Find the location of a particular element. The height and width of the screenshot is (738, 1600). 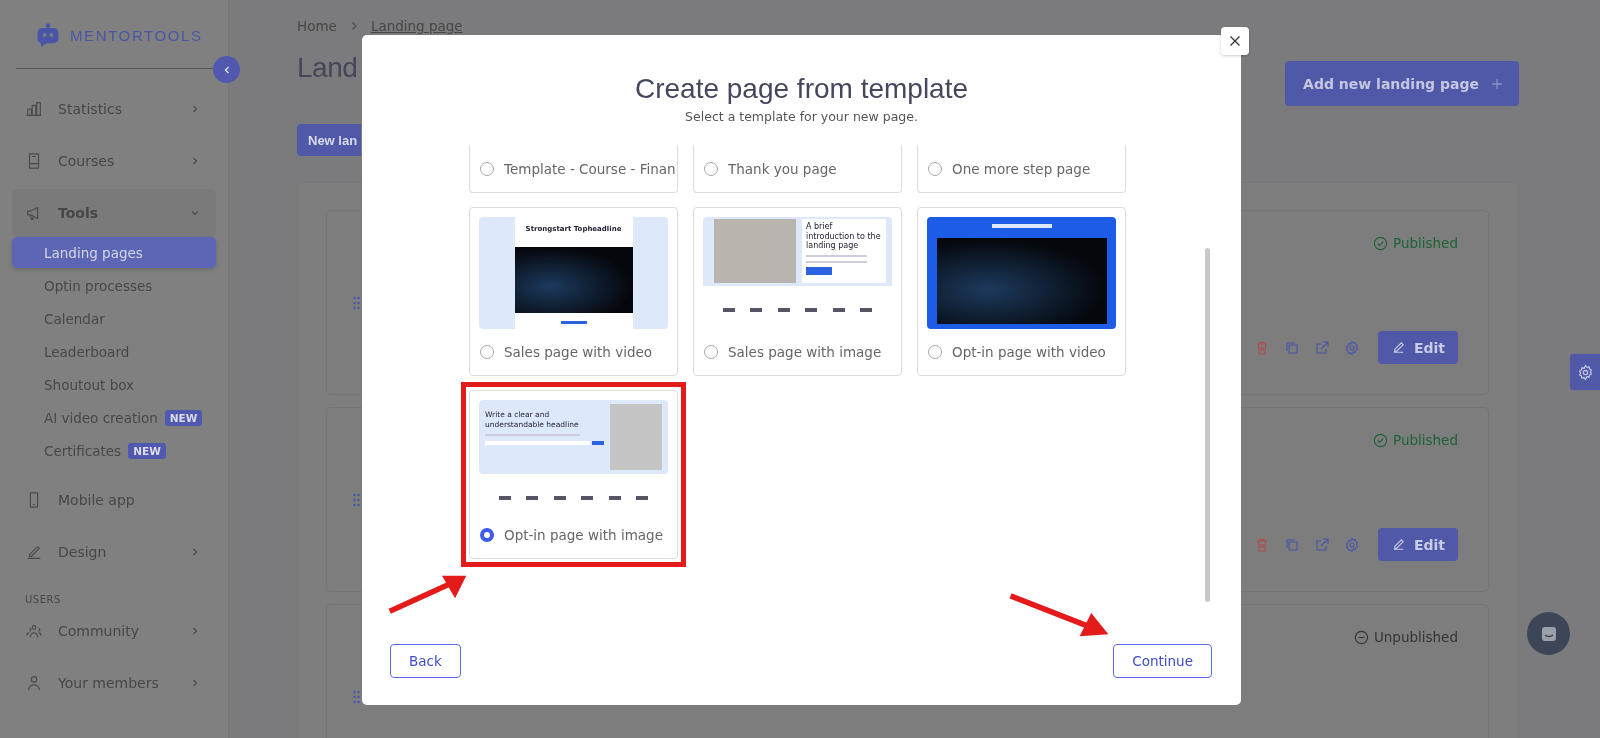

person-icon is located at coordinates (34, 683).